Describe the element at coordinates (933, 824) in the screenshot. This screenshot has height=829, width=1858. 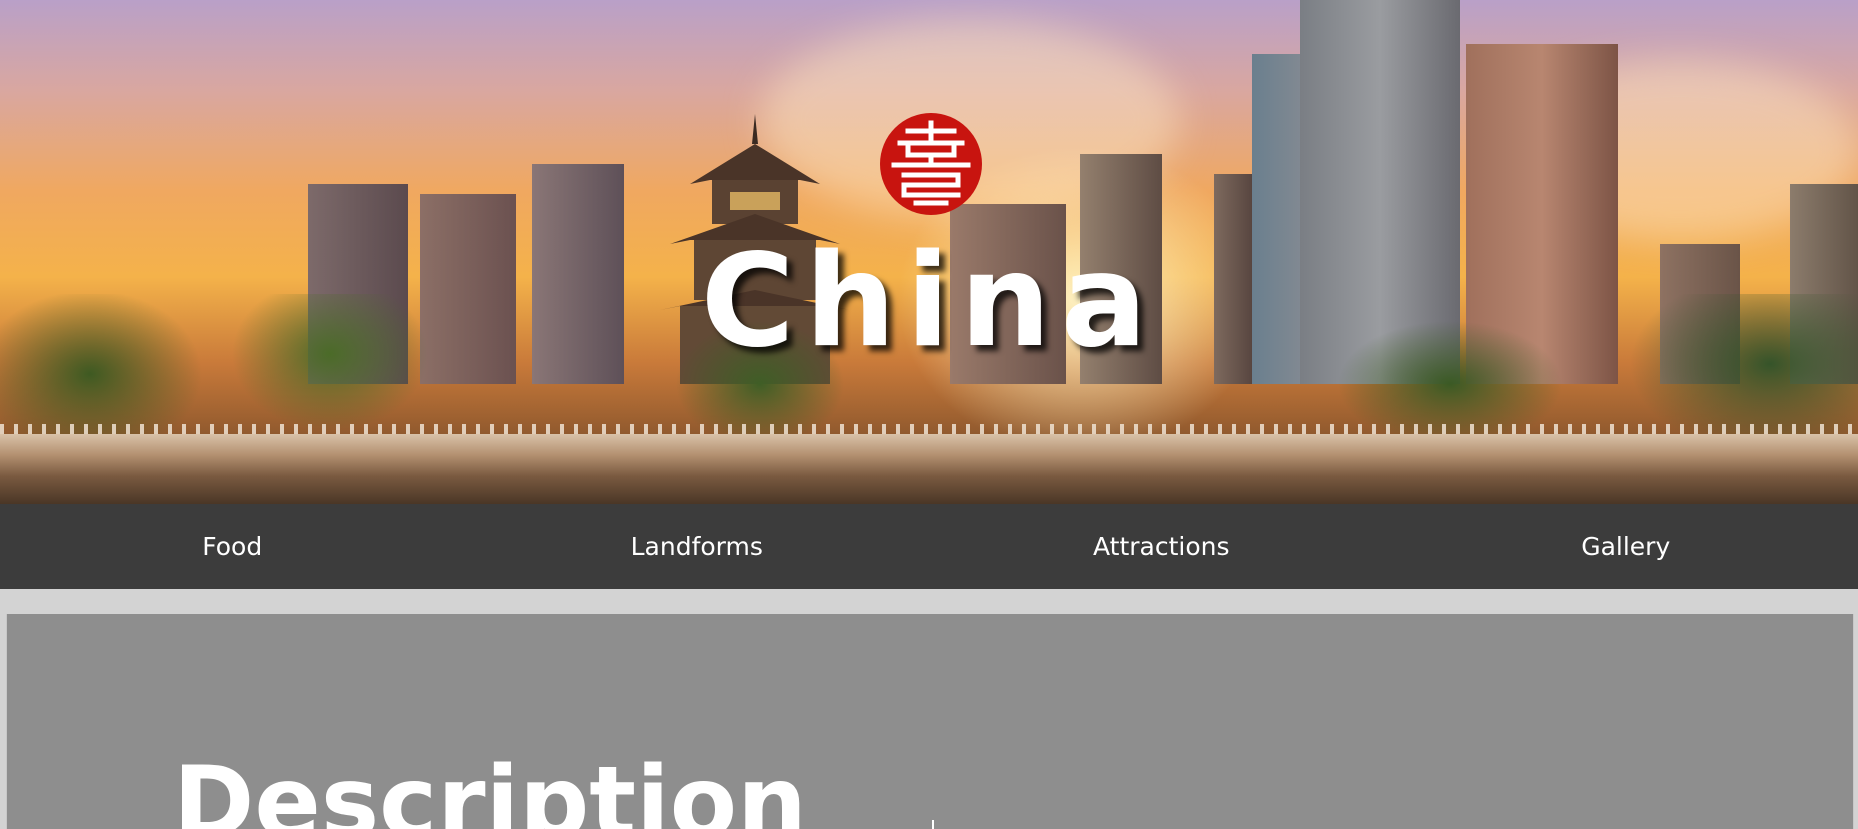
I see `column-divider` at that location.